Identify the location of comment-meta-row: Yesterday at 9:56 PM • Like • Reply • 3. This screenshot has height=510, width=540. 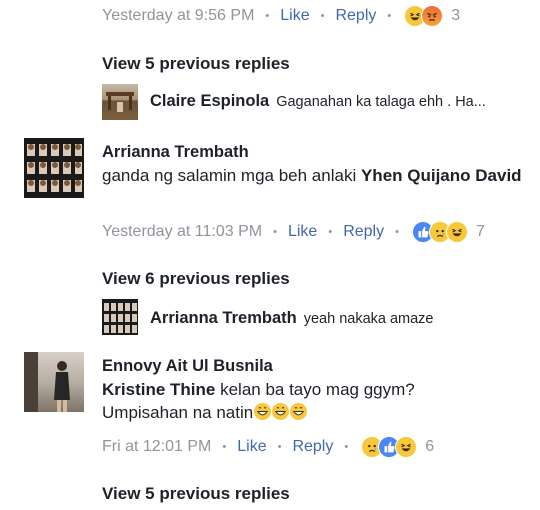
(281, 16).